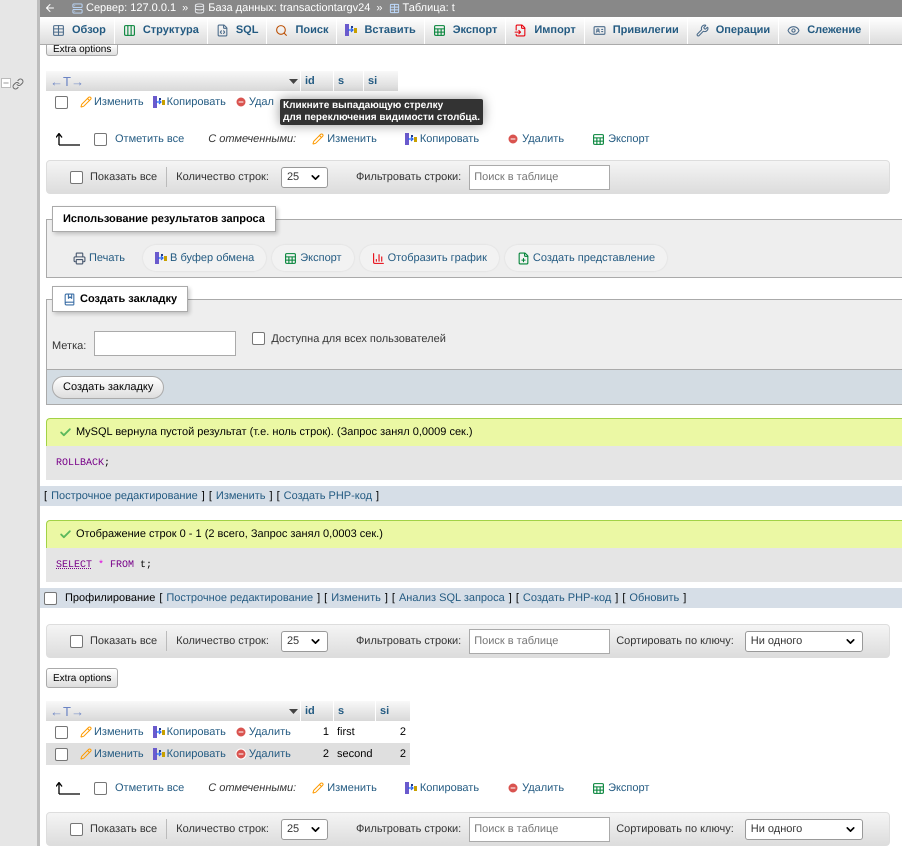 This screenshot has width=902, height=846. Describe the element at coordinates (282, 8) in the screenshot. I see `breadcrumb-link: База данных: transactiontargv24` at that location.